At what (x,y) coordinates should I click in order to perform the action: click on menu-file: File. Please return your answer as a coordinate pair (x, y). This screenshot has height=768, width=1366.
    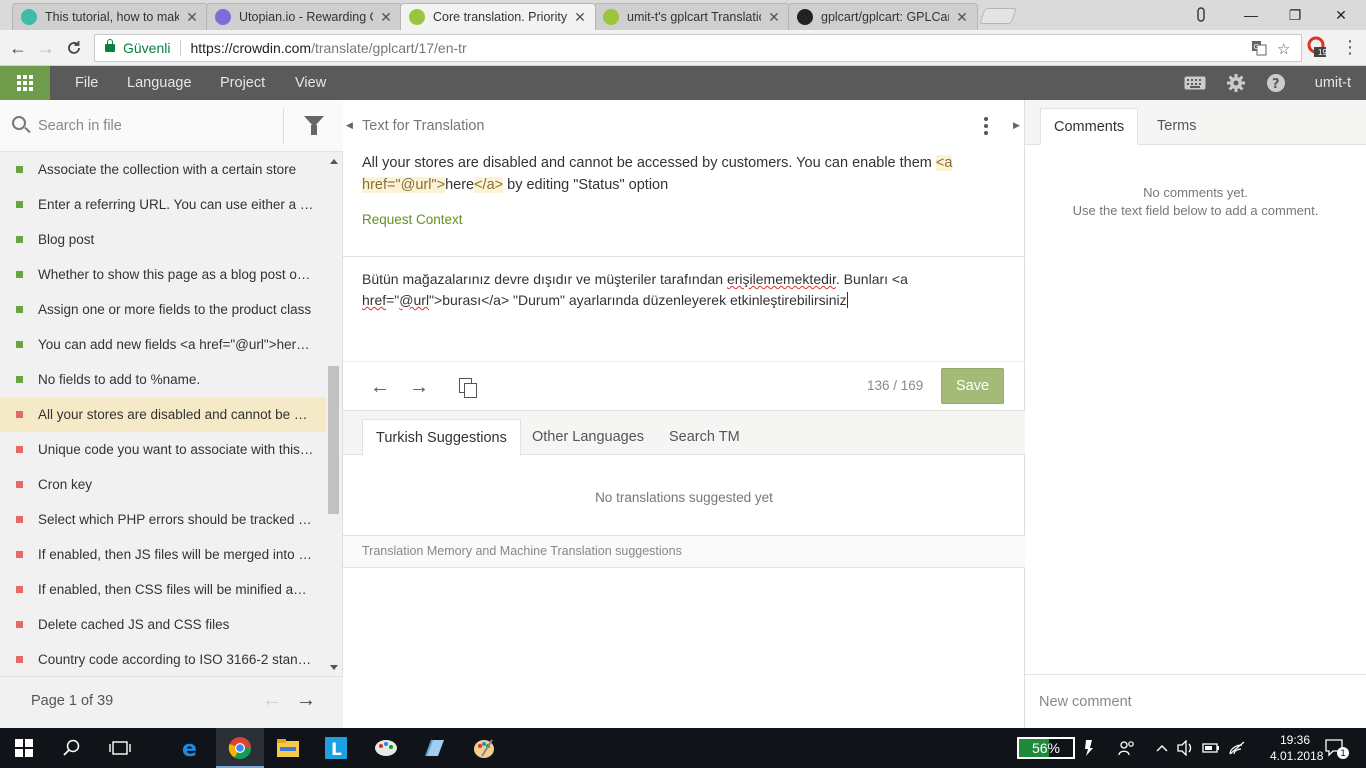
    Looking at the image, I should click on (86, 83).